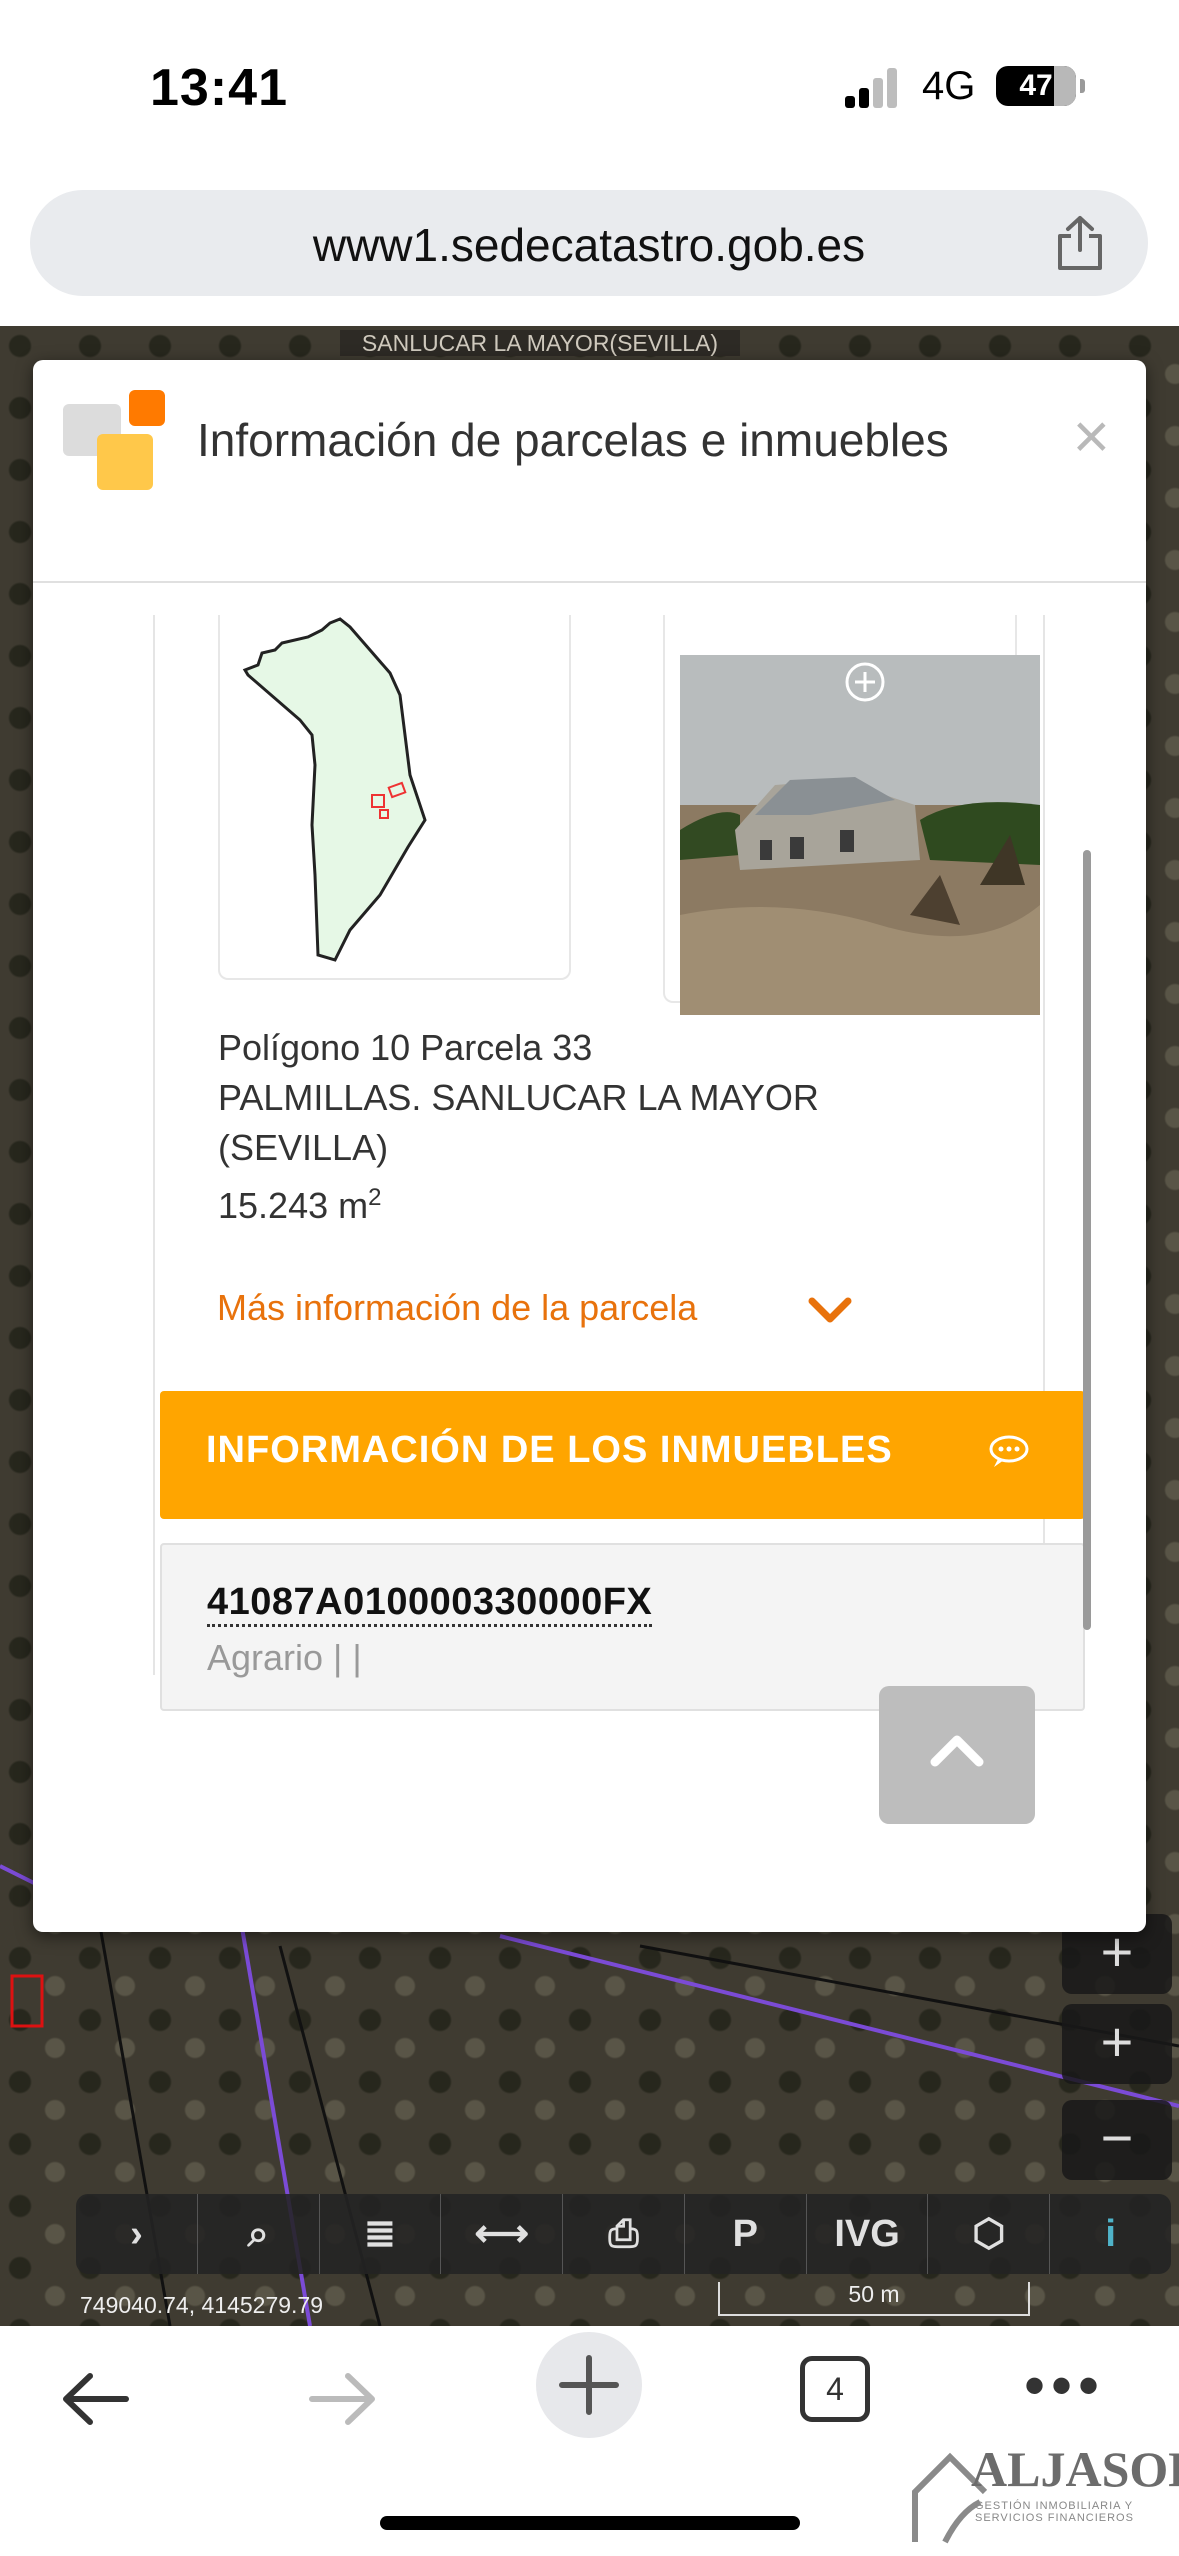 The image size is (1179, 2556). What do you see at coordinates (1110, 2234) in the screenshot?
I see `info-button: i` at bounding box center [1110, 2234].